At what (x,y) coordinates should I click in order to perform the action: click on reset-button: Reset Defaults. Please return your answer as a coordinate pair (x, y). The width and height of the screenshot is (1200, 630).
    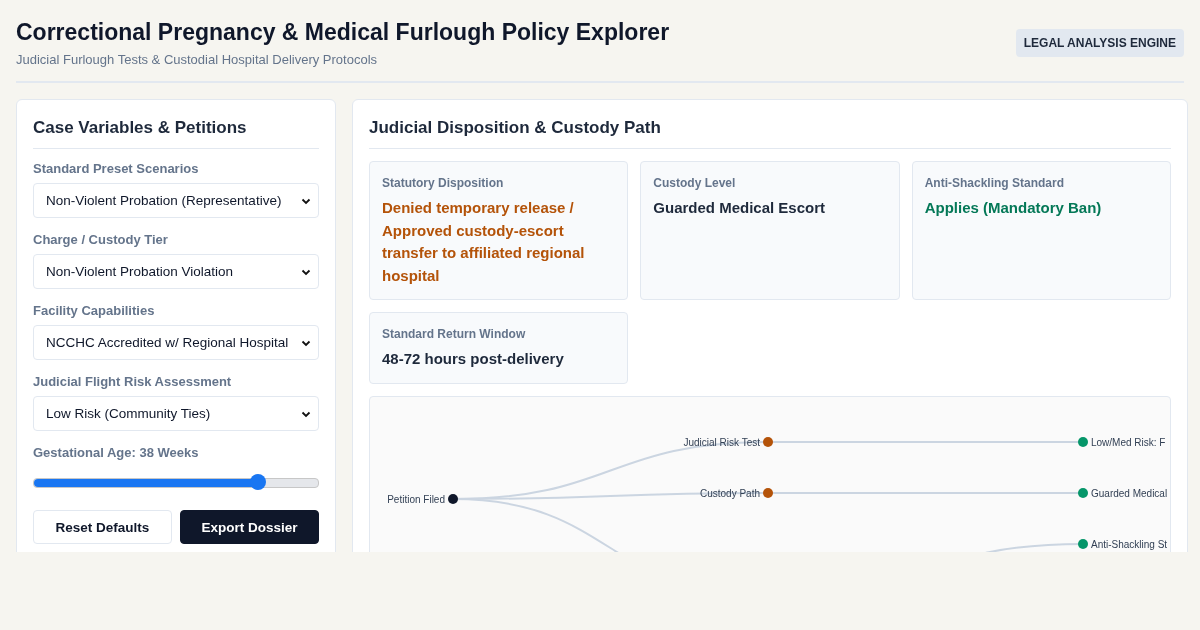
    Looking at the image, I should click on (102, 527).